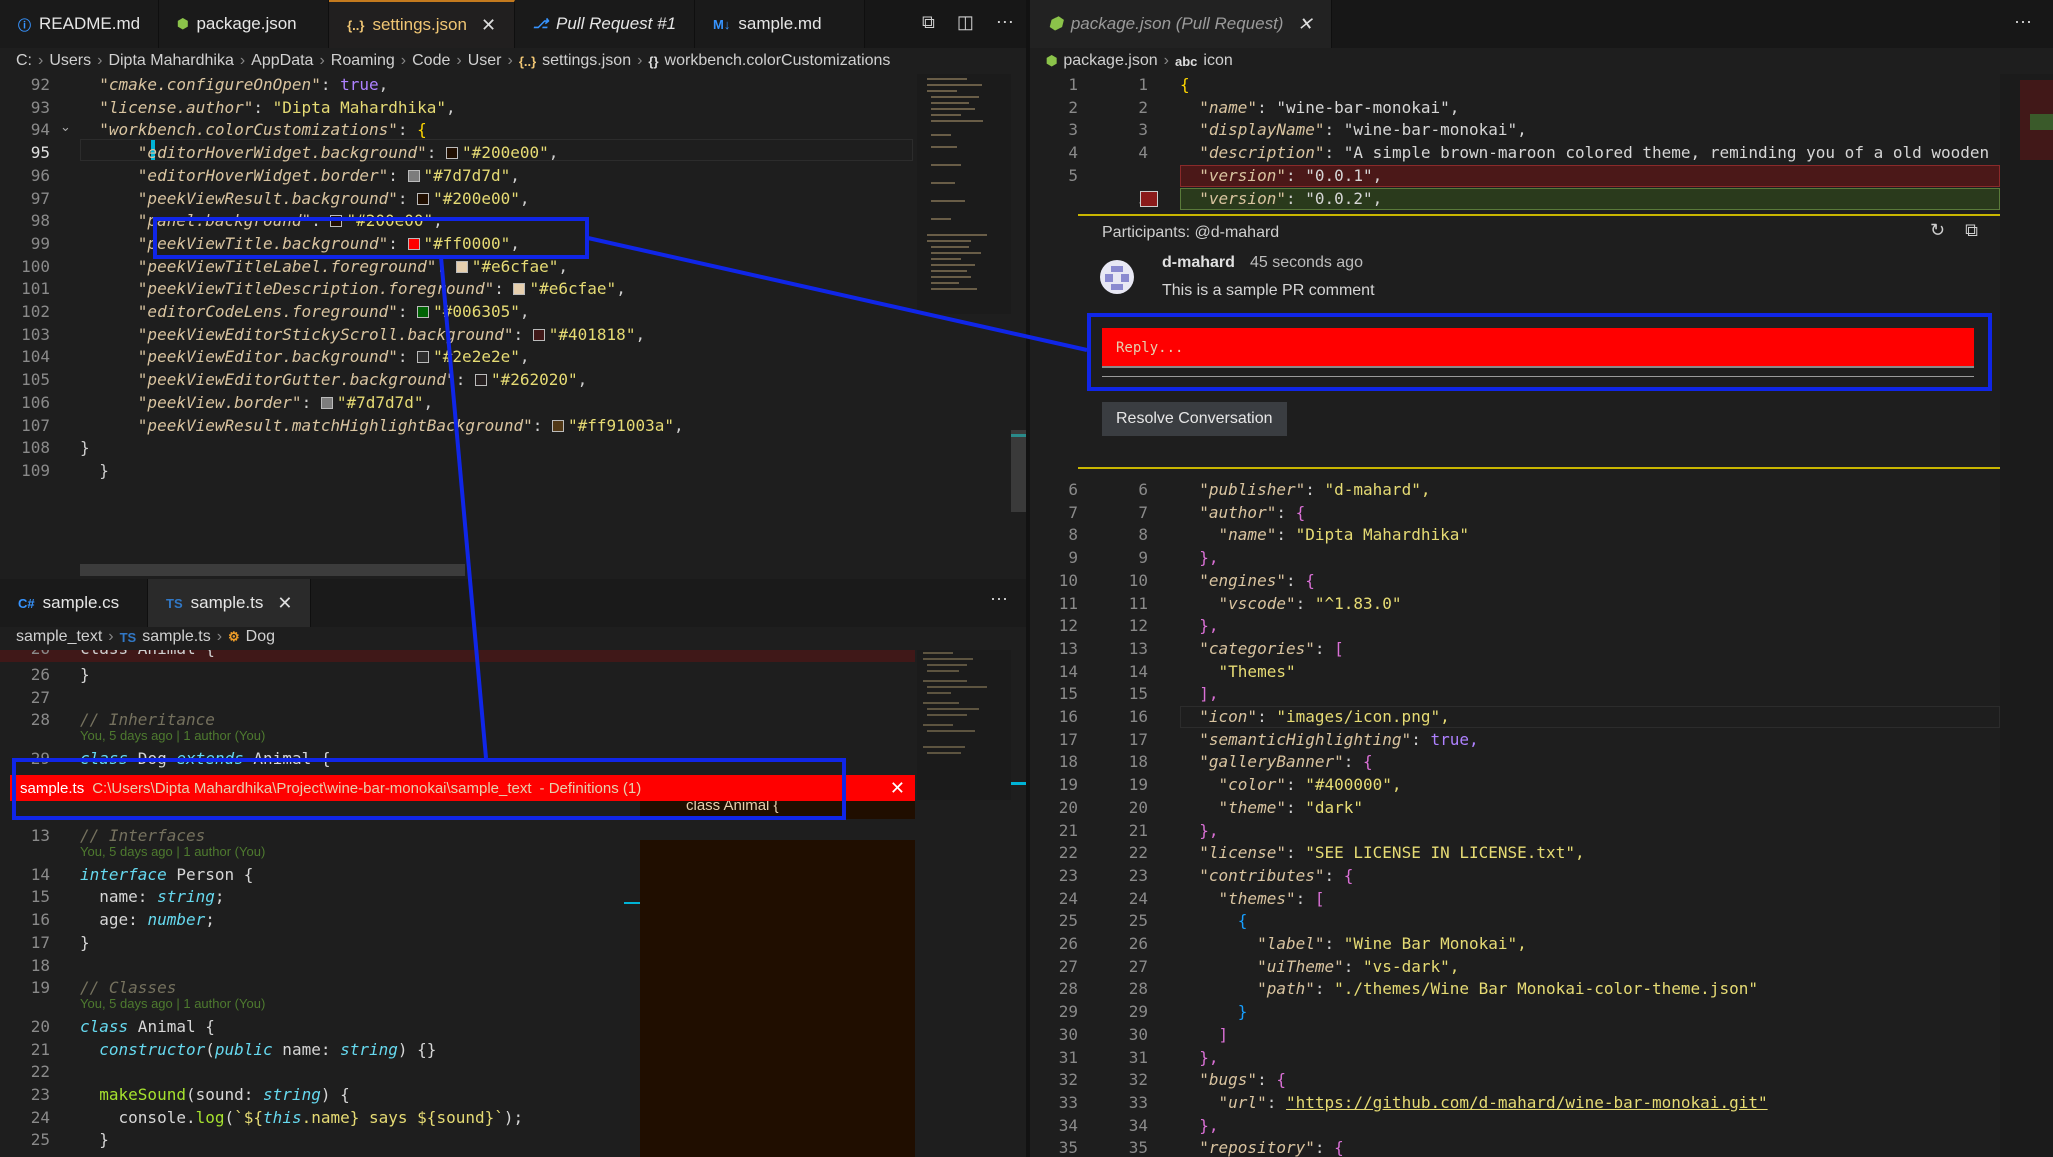 The image size is (2053, 1157). Describe the element at coordinates (1068, 807) in the screenshot. I see `original-line-number: 20` at that location.